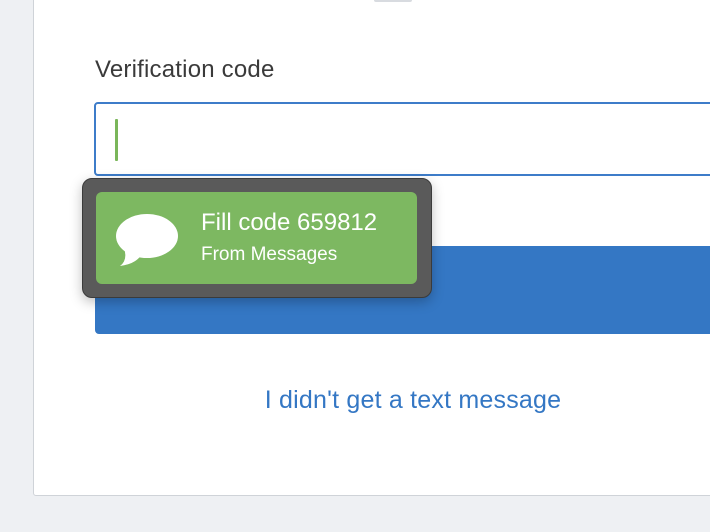 Image resolution: width=710 pixels, height=532 pixels. I want to click on fill-code-source: From Messages, so click(269, 254).